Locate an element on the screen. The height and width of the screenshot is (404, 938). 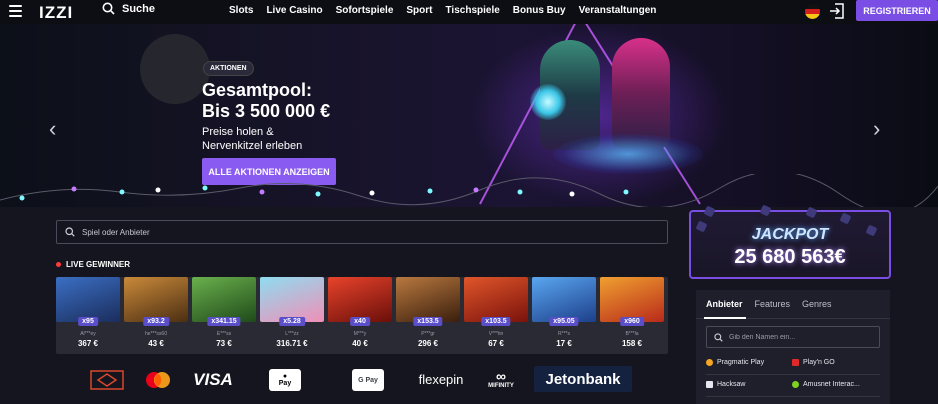
search-button: Suche is located at coordinates (128, 8).